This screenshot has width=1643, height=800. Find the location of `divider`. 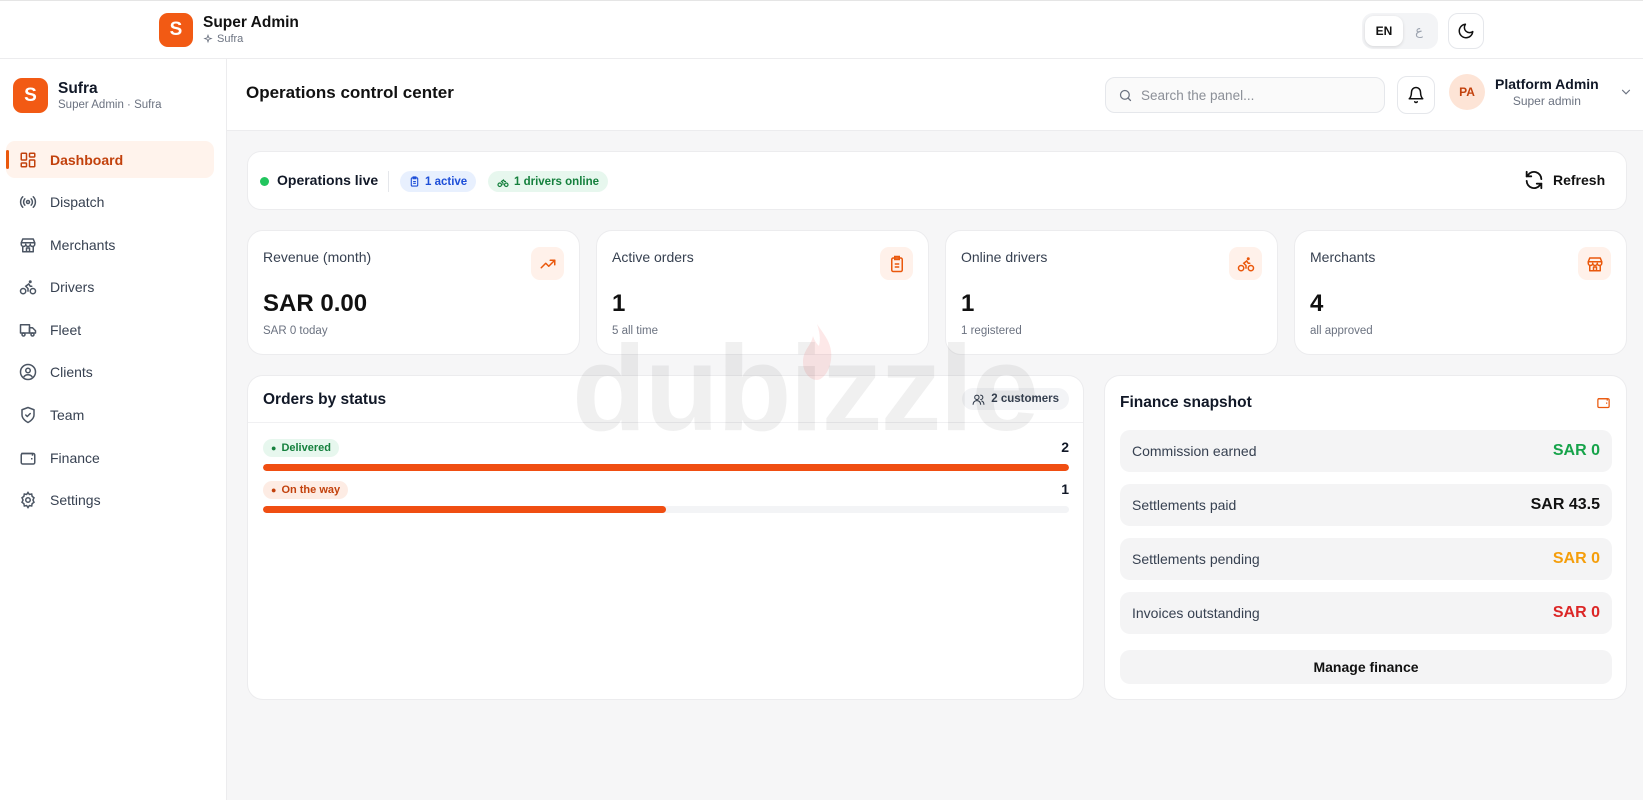

divider is located at coordinates (388, 181).